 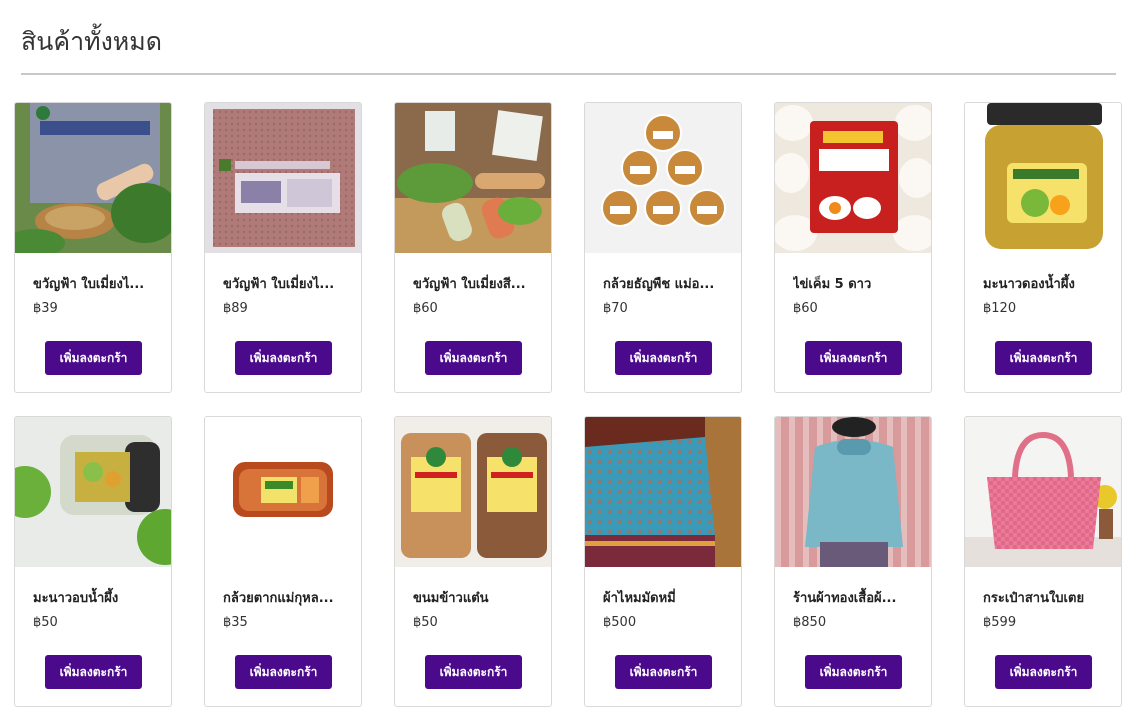 I want to click on product-price: ฿89, so click(x=235, y=308).